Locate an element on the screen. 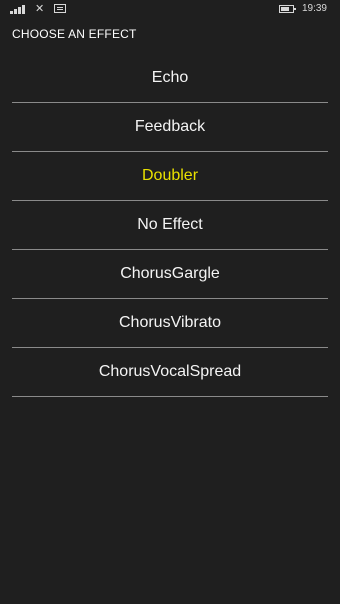 This screenshot has width=340, height=604. wifi-disconnected-icon: ✕ is located at coordinates (40, 8).